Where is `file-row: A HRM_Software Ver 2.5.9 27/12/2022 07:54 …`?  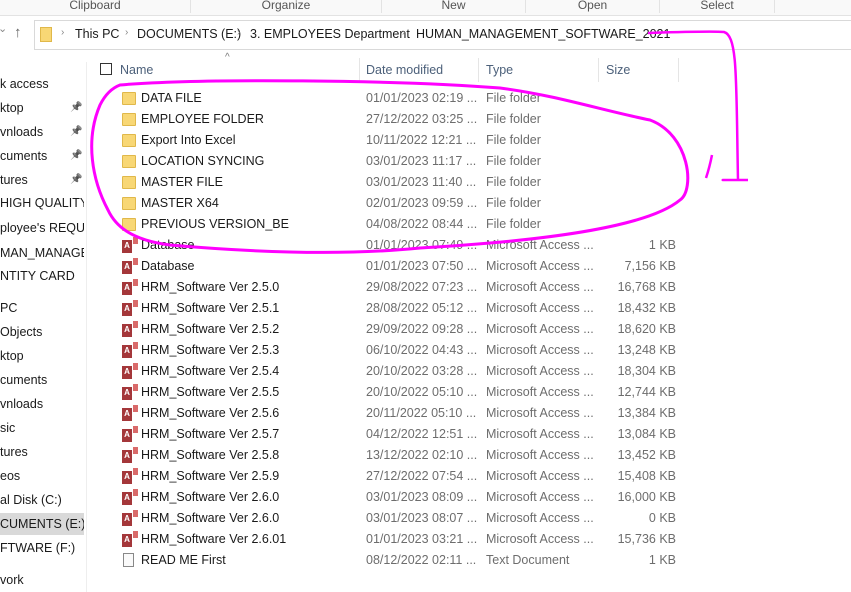 file-row: A HRM_Software Ver 2.5.9 27/12/2022 07:54 … is located at coordinates (391, 476).